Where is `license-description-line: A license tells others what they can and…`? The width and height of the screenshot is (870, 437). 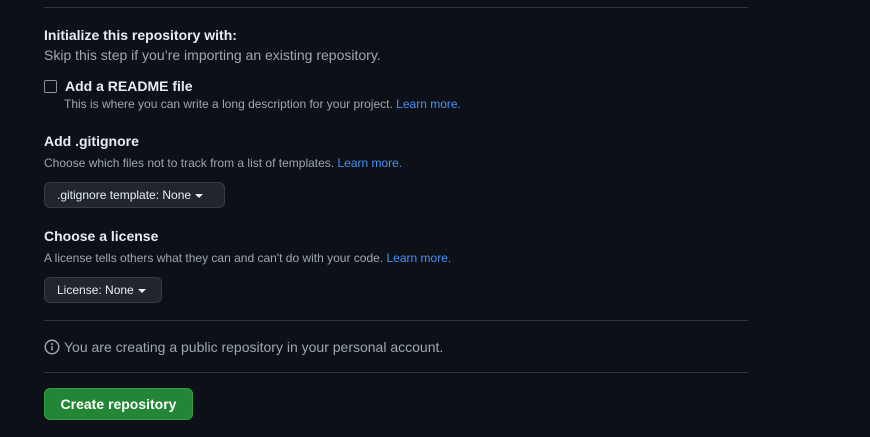 license-description-line: A license tells others what they can and… is located at coordinates (247, 258).